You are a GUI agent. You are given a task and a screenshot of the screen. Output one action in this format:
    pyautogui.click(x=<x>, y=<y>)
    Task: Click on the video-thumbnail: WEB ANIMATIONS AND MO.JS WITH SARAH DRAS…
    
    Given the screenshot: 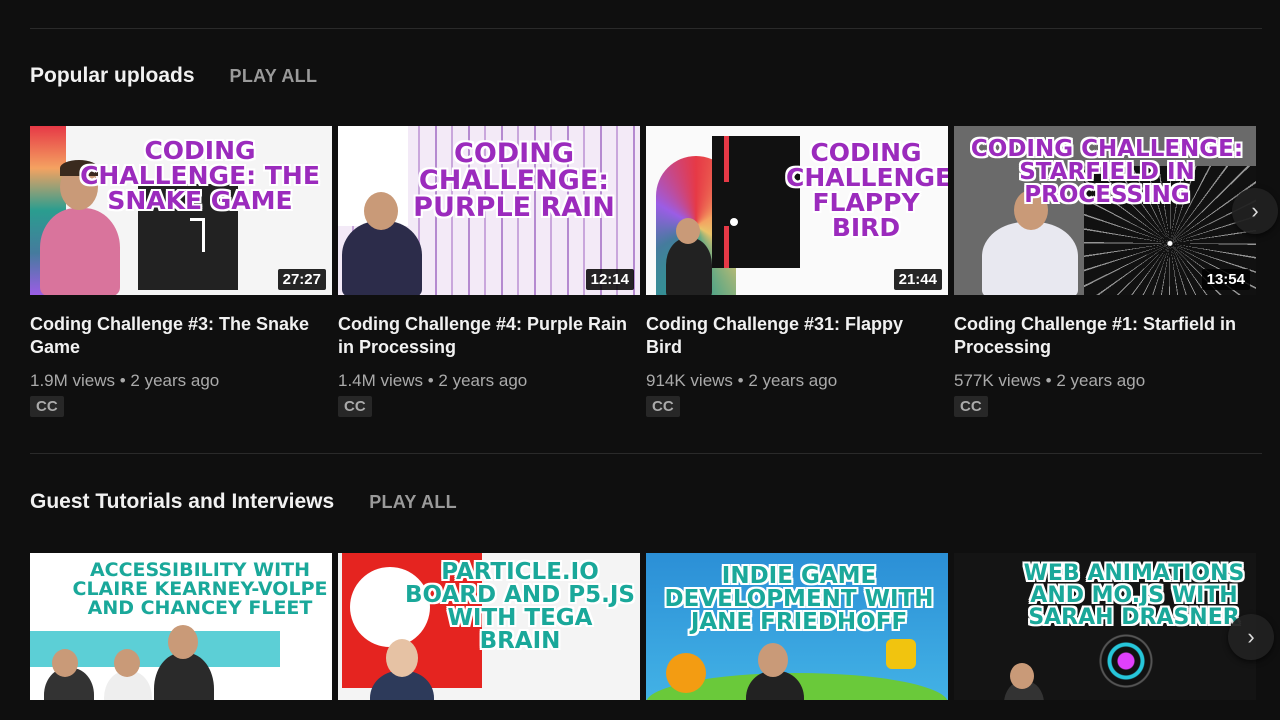 What is the action you would take?
    pyautogui.click(x=1105, y=626)
    